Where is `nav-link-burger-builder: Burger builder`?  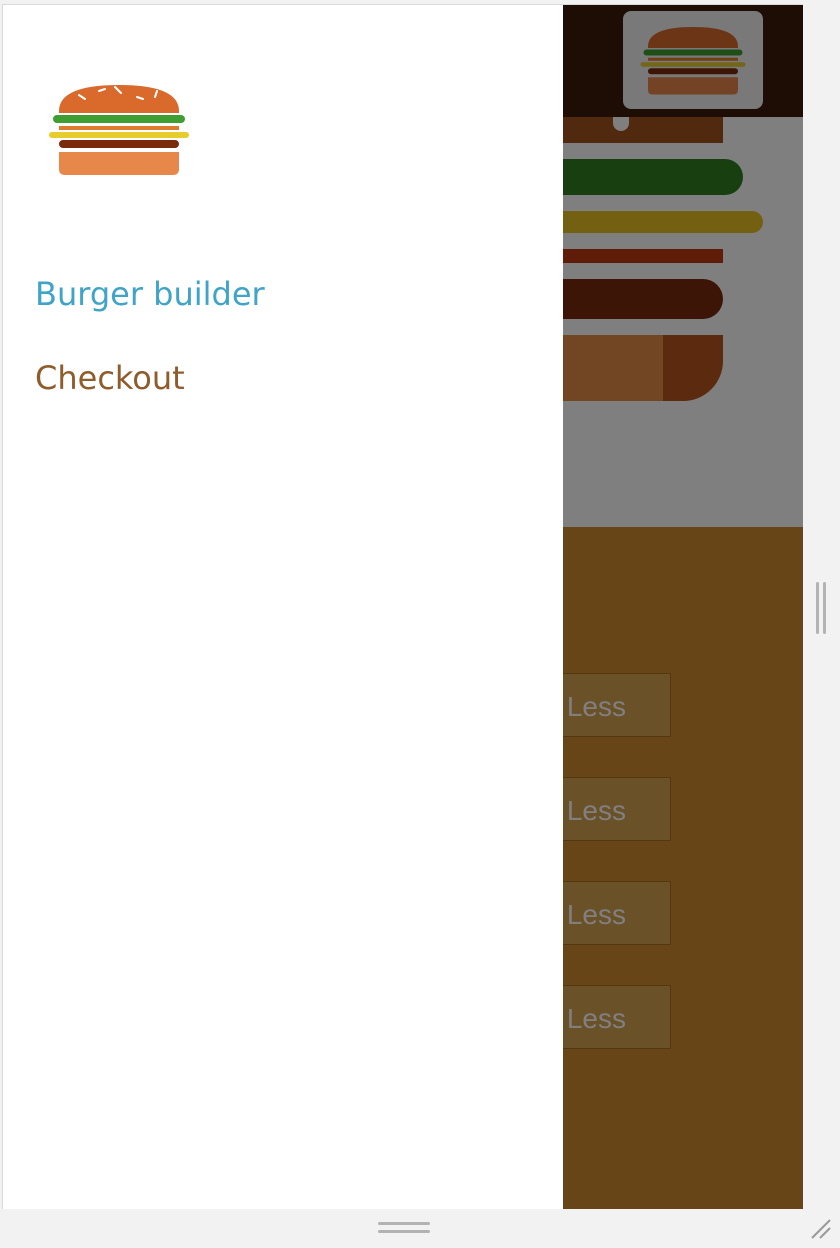 nav-link-burger-builder: Burger builder is located at coordinates (150, 294).